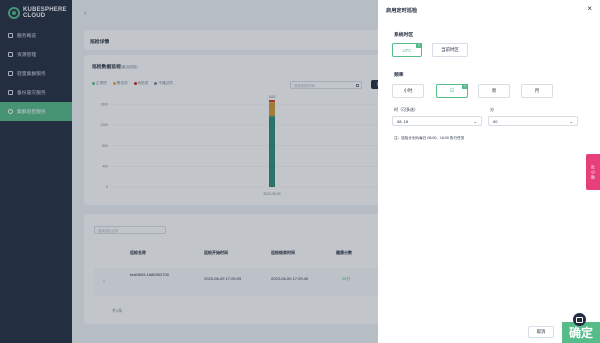 This screenshot has width=600, height=343. Describe the element at coordinates (533, 121) in the screenshot. I see `minute-select: 00 ⌄` at that location.